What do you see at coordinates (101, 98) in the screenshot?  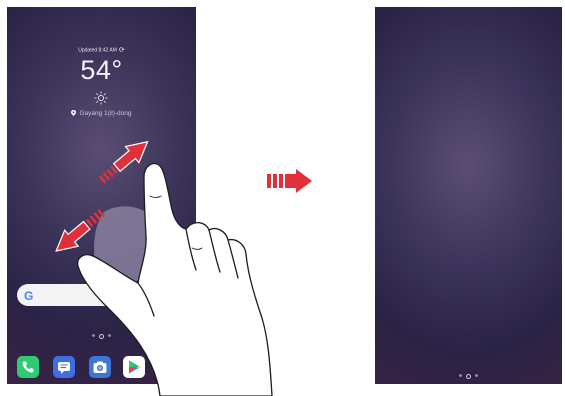 I see `sun-icon` at bounding box center [101, 98].